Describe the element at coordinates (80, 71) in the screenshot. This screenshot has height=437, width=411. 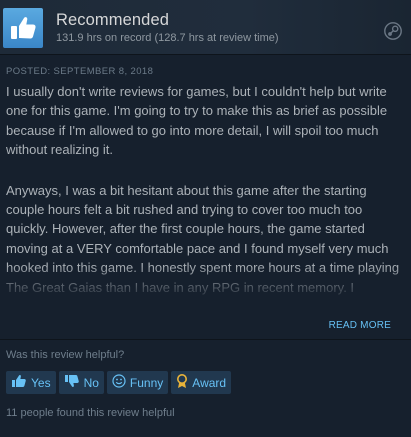
I see `posted-date: POSTED: SEPTEMBER 8, 2018` at that location.